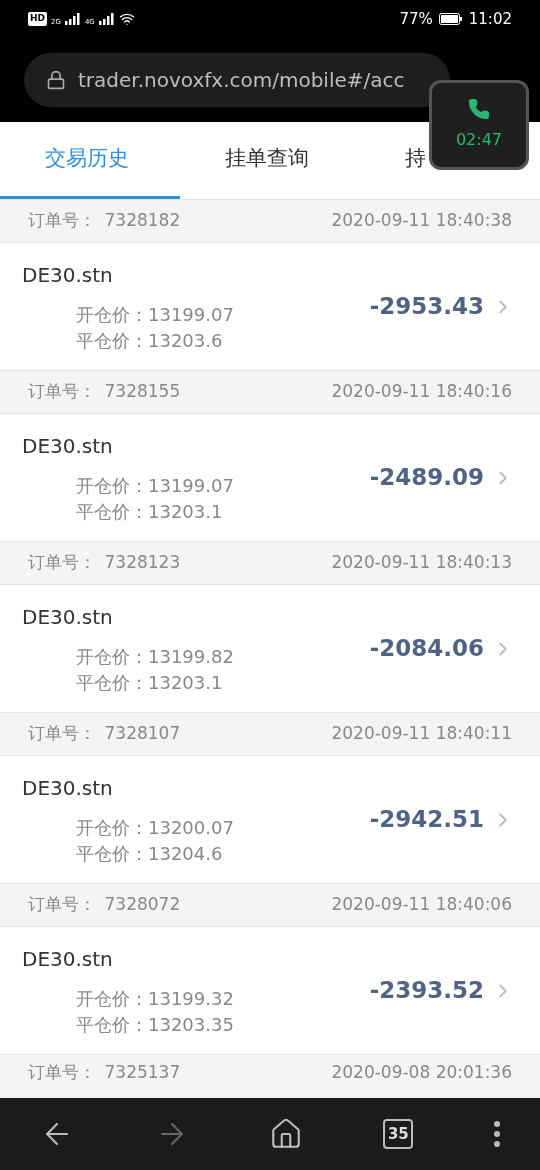 This screenshot has width=540, height=1170. I want to click on tab: 持, so click(394, 160).